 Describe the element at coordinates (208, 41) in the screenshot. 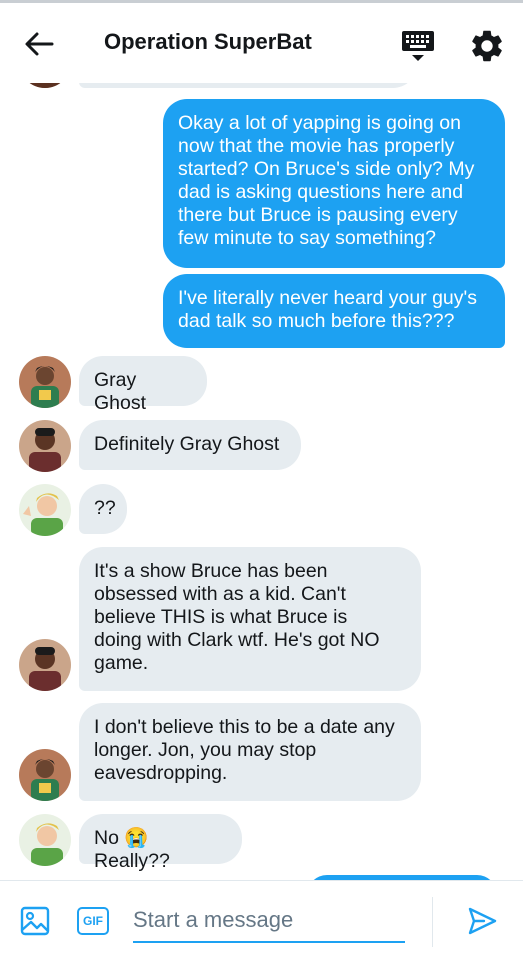

I see `conversation-title: Operation SuperBat` at that location.